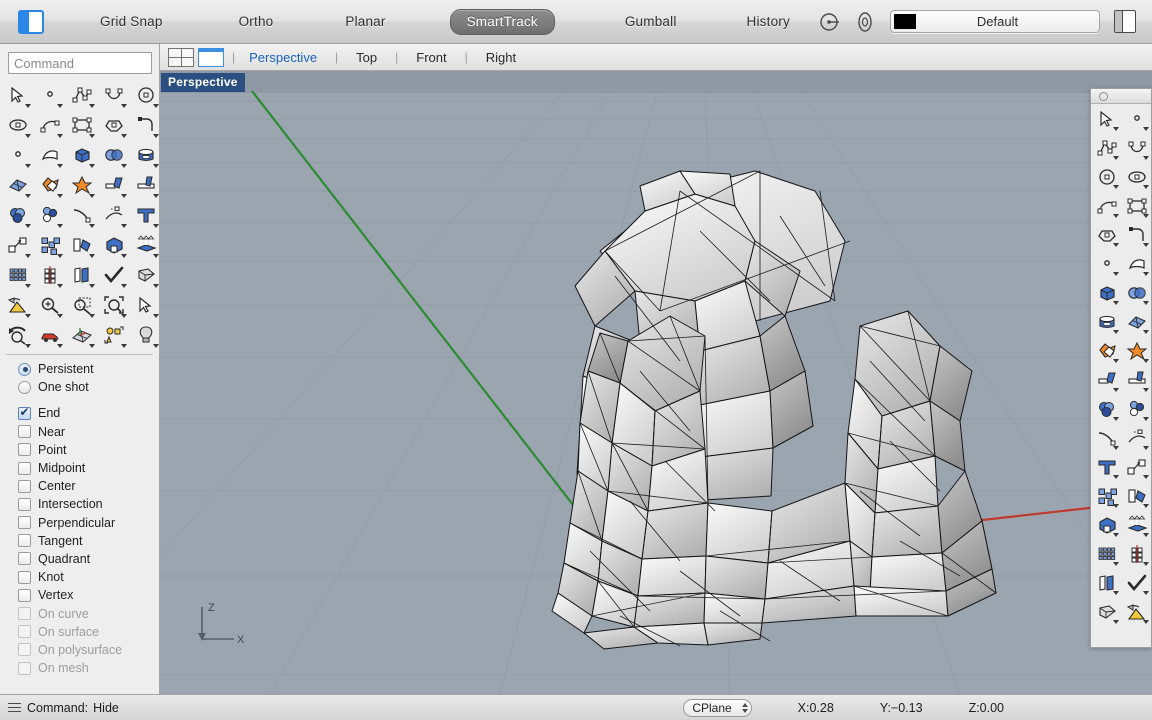 Image resolution: width=1152 pixels, height=720 pixels. What do you see at coordinates (1107, 147) in the screenshot?
I see `polyline-icon` at bounding box center [1107, 147].